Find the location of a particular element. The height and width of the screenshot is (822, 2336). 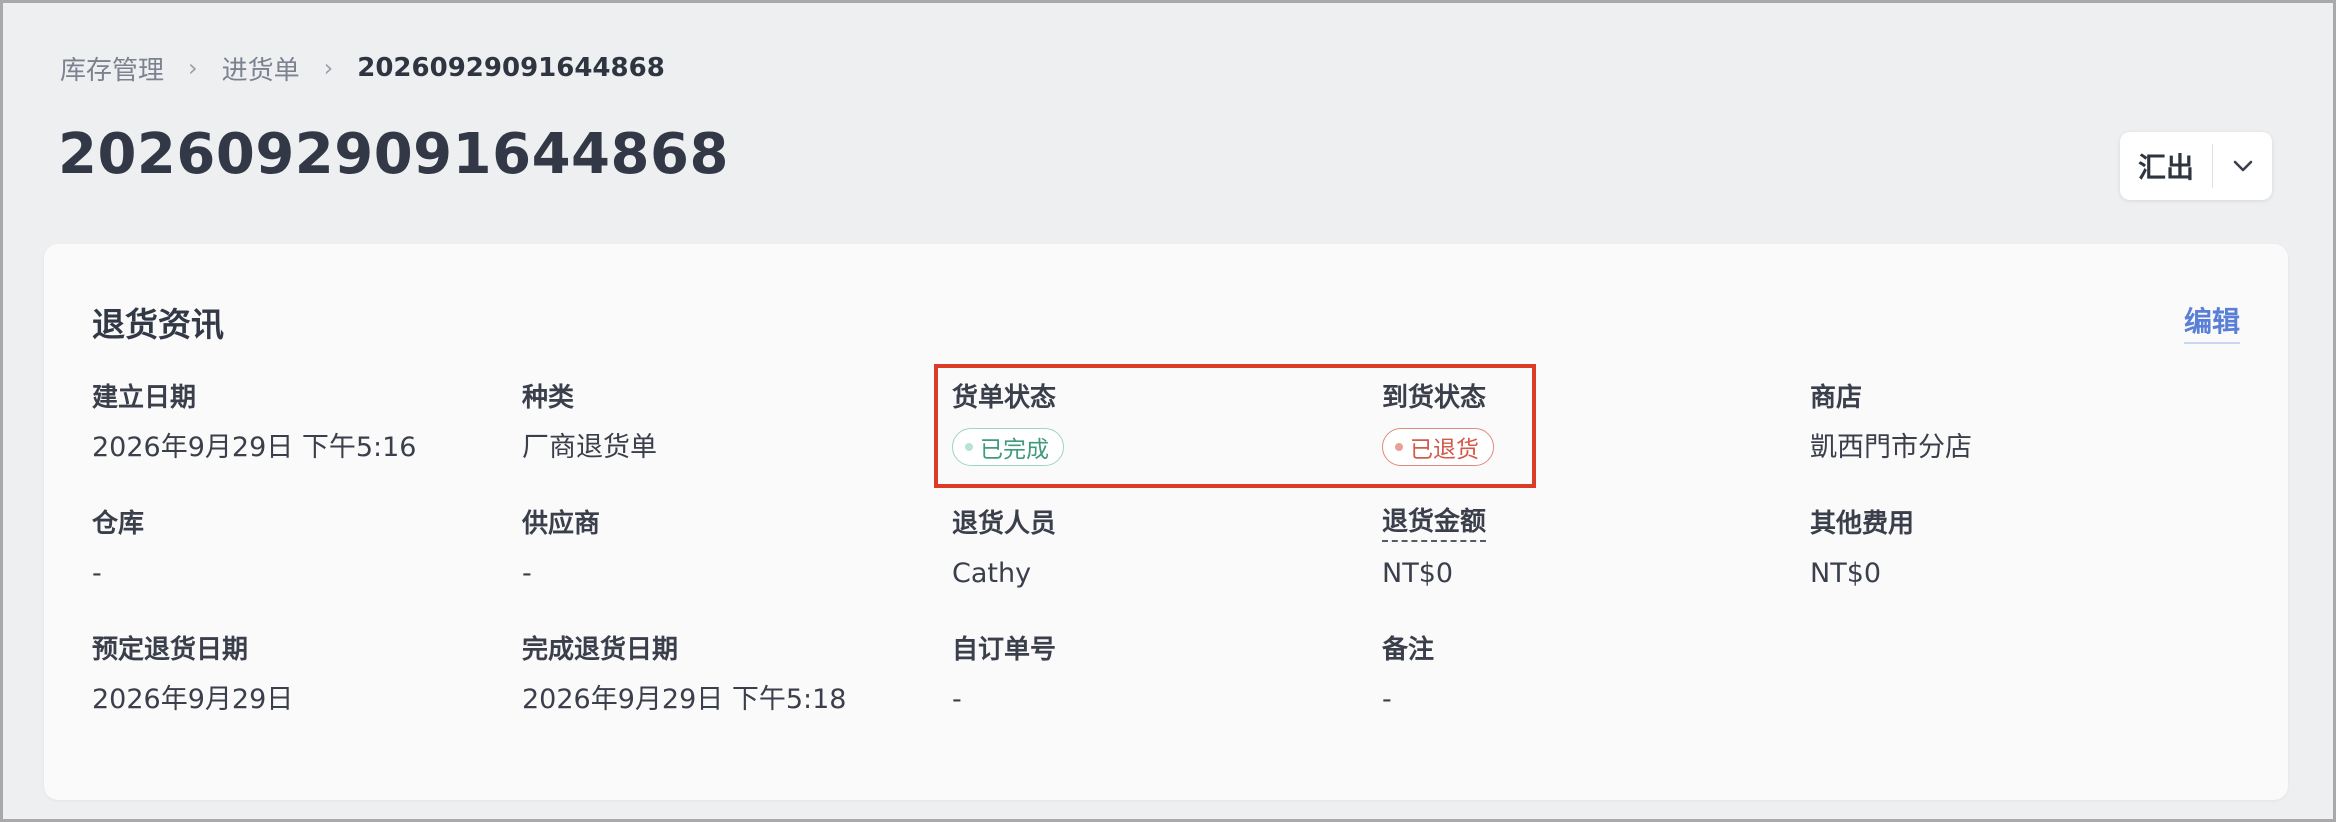

field-label: 预定退货日期 is located at coordinates (170, 650).